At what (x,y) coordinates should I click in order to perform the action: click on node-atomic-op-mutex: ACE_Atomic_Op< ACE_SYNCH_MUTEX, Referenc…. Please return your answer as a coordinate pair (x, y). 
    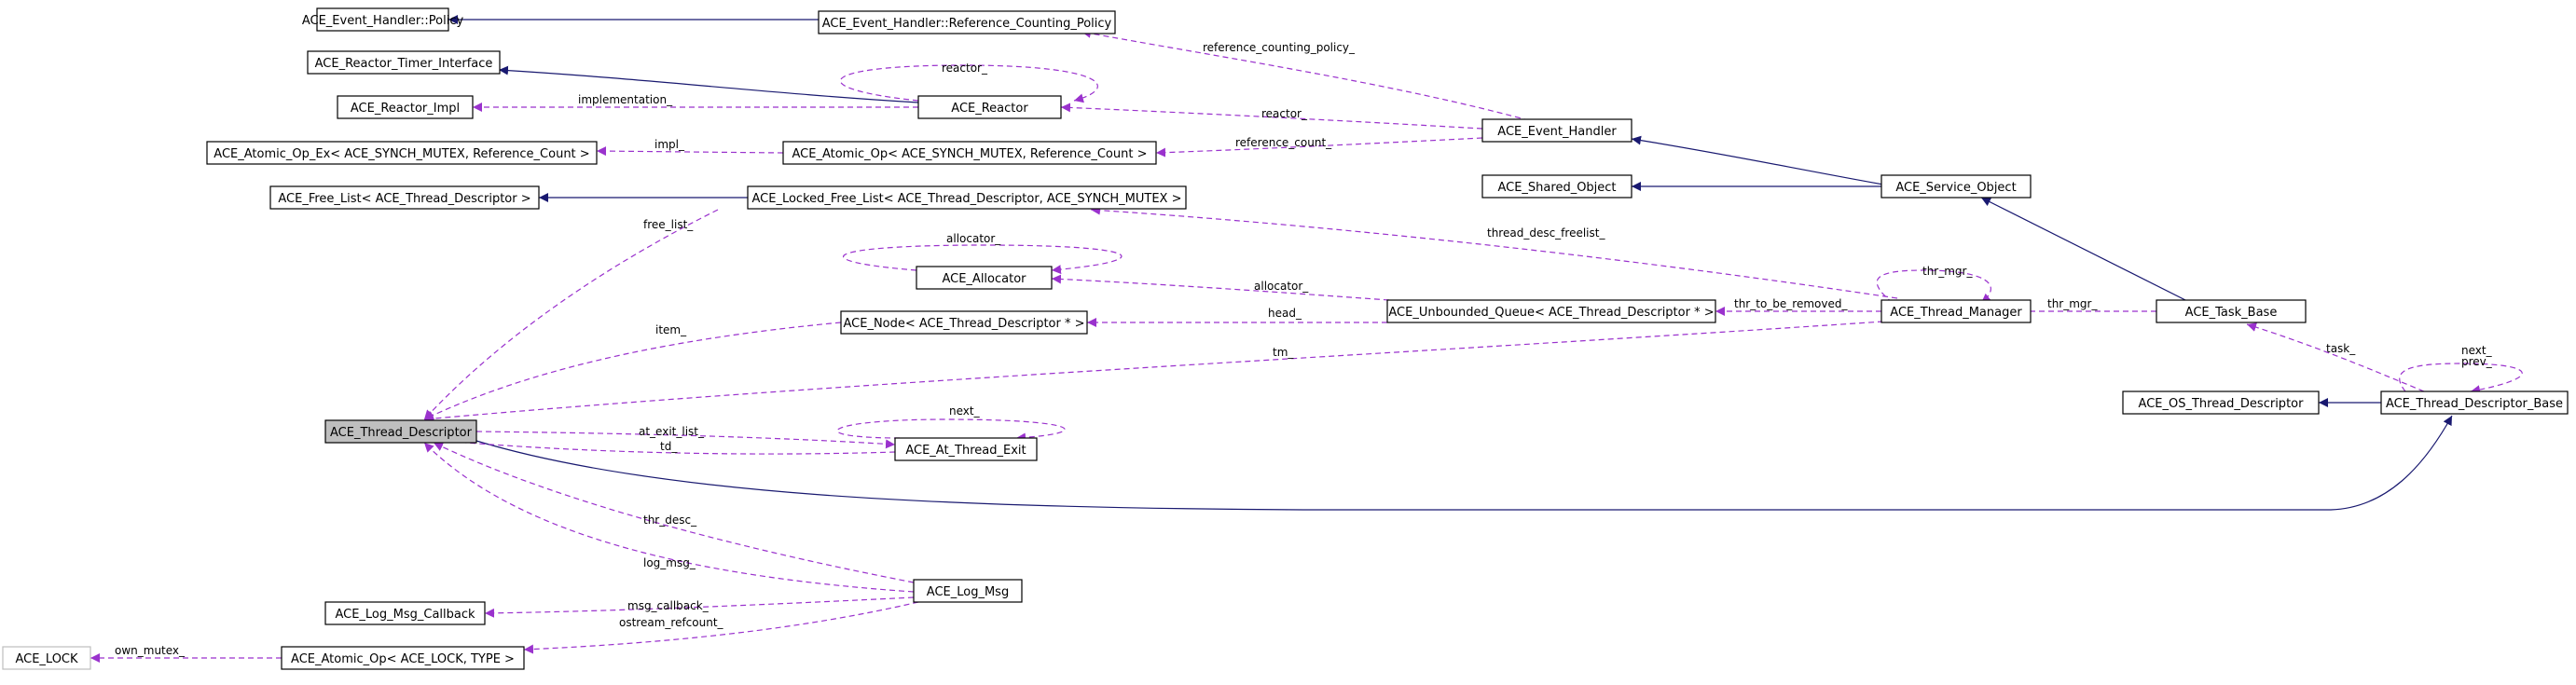
    Looking at the image, I should click on (969, 153).